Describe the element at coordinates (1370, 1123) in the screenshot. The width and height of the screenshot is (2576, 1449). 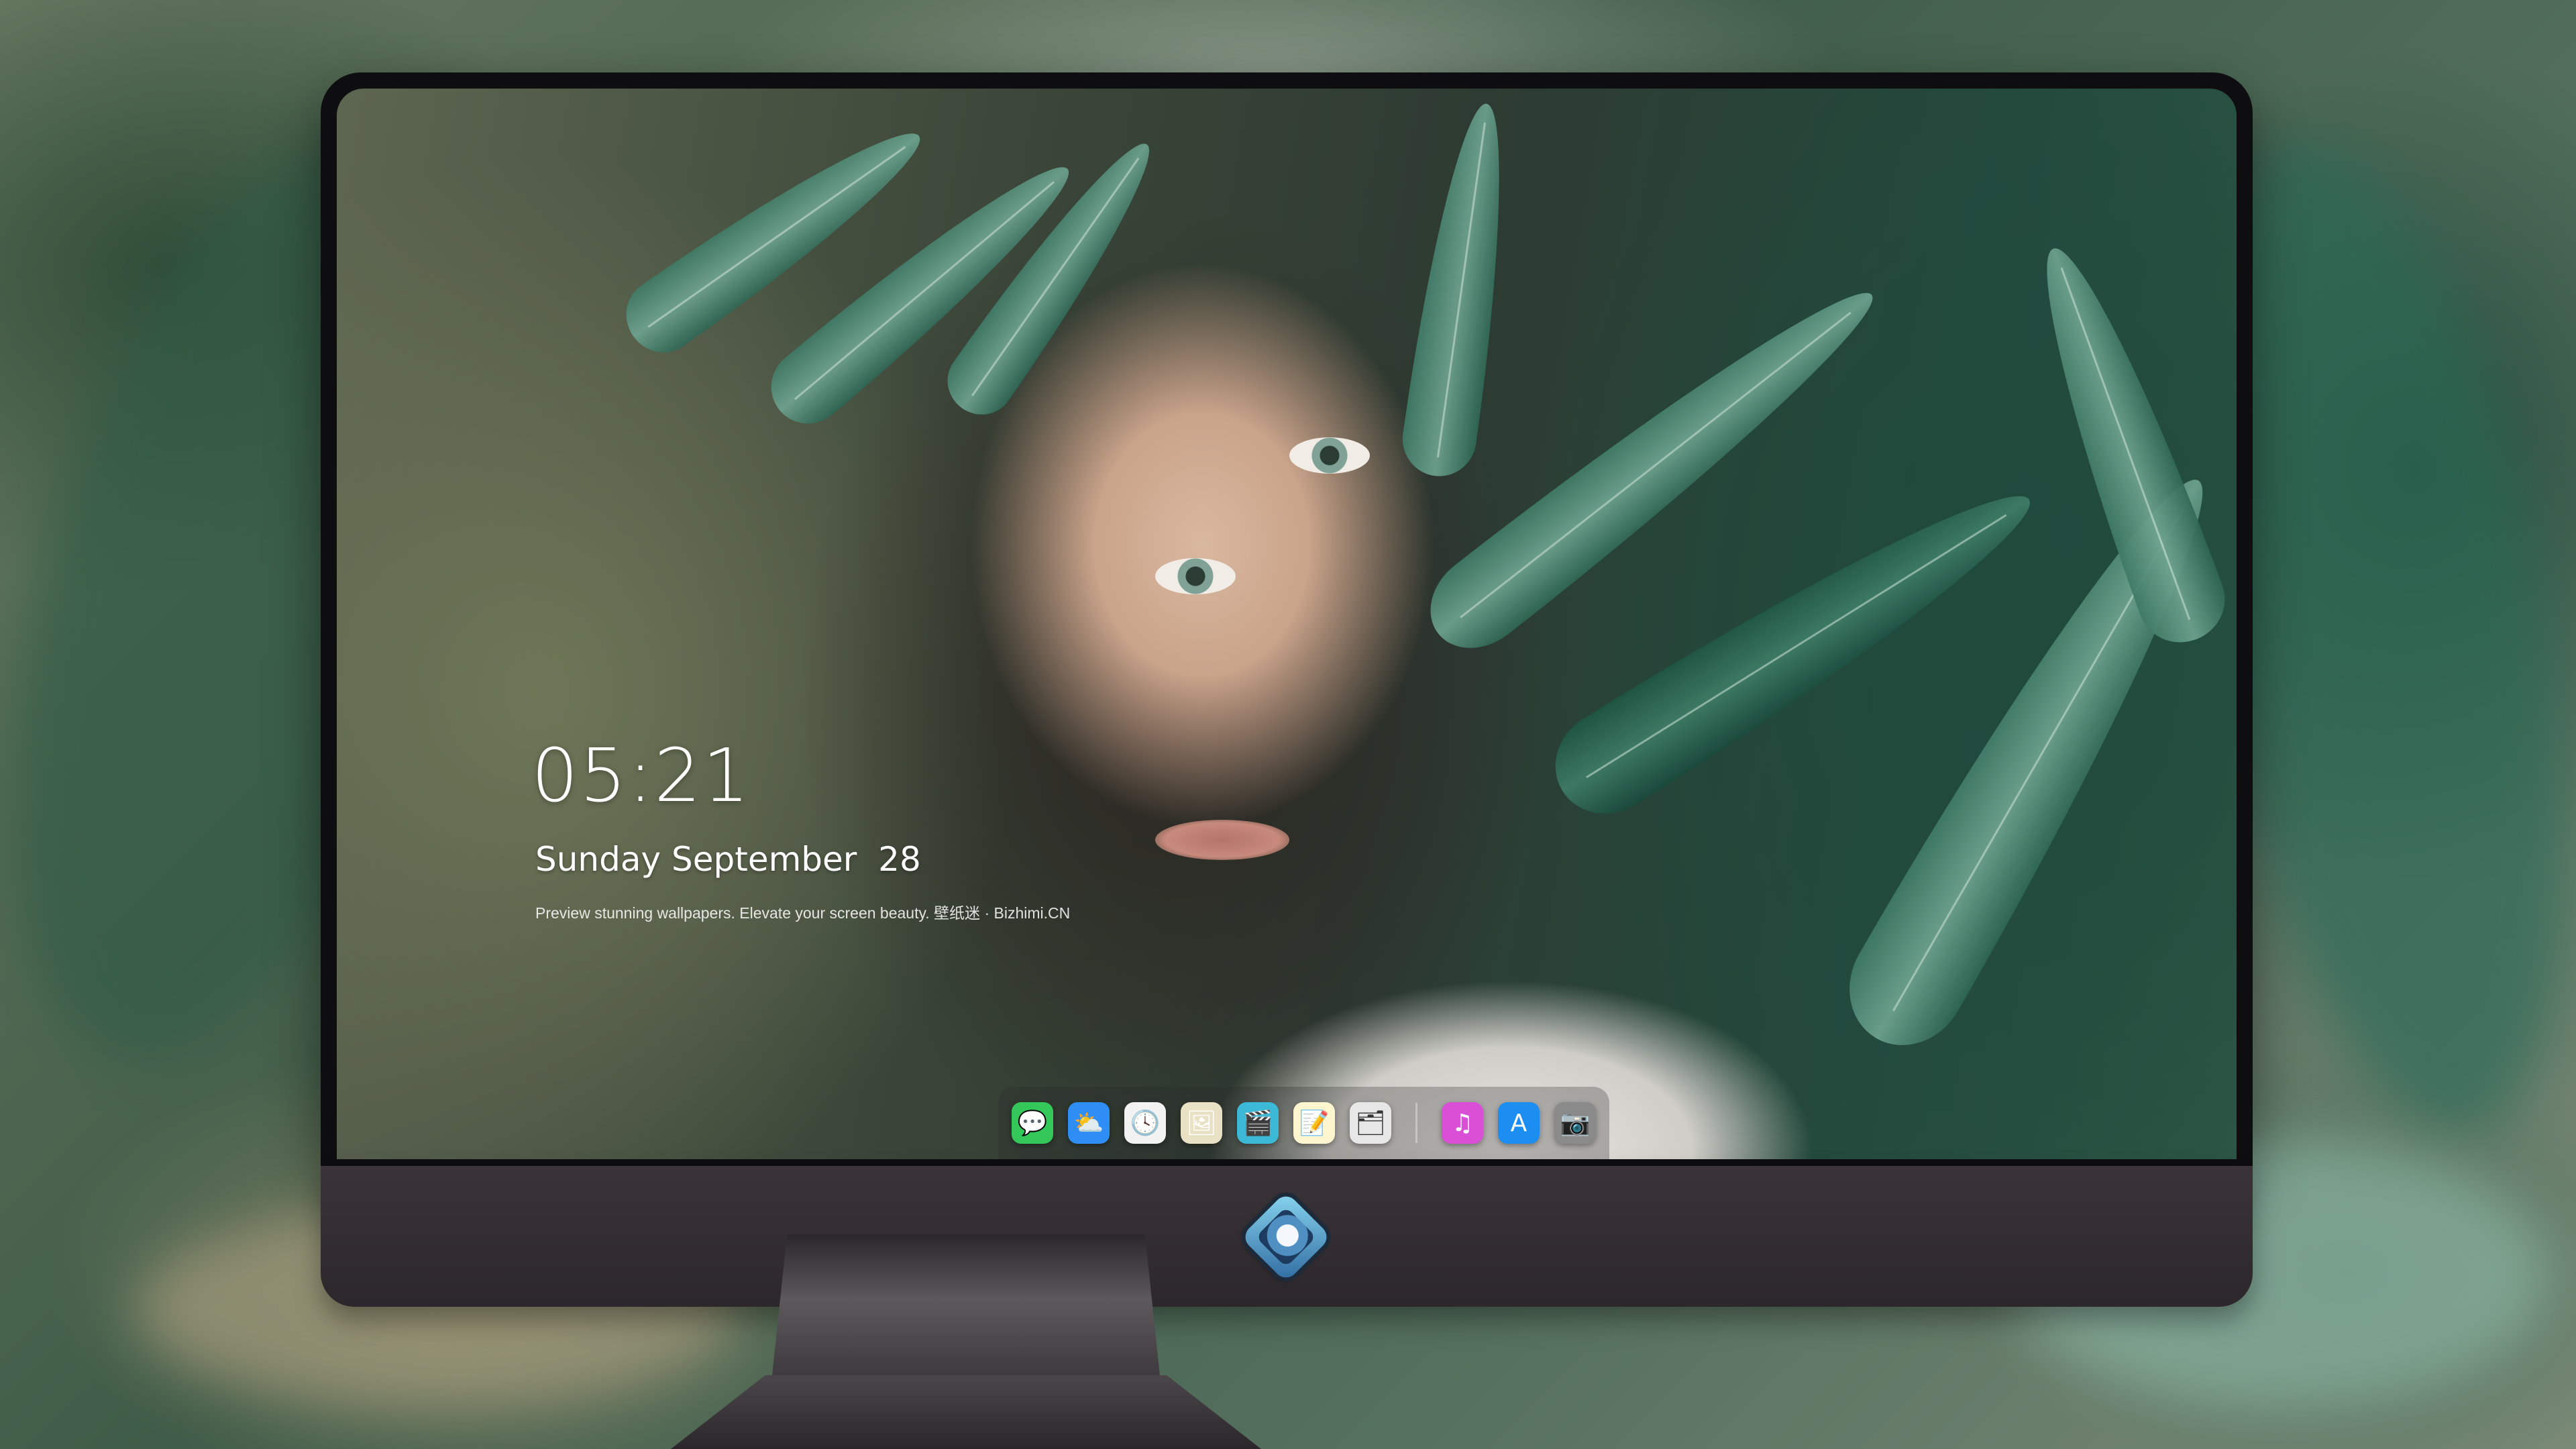
I see `photos-icon: 🗂` at that location.